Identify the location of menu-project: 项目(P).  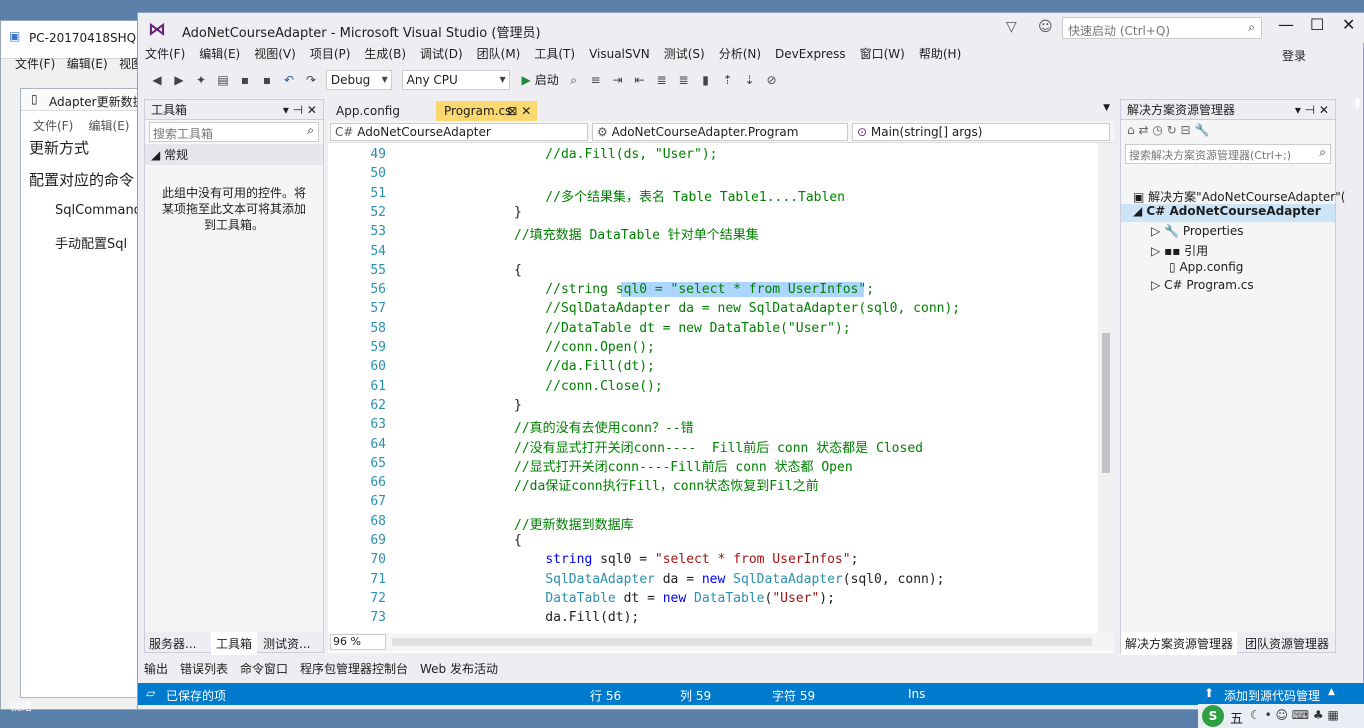
(330, 54).